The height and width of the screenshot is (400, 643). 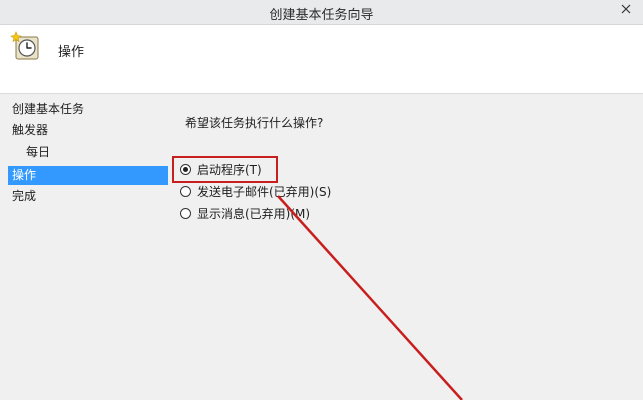 I want to click on window-title: 创建基本任务向导, so click(x=321, y=15).